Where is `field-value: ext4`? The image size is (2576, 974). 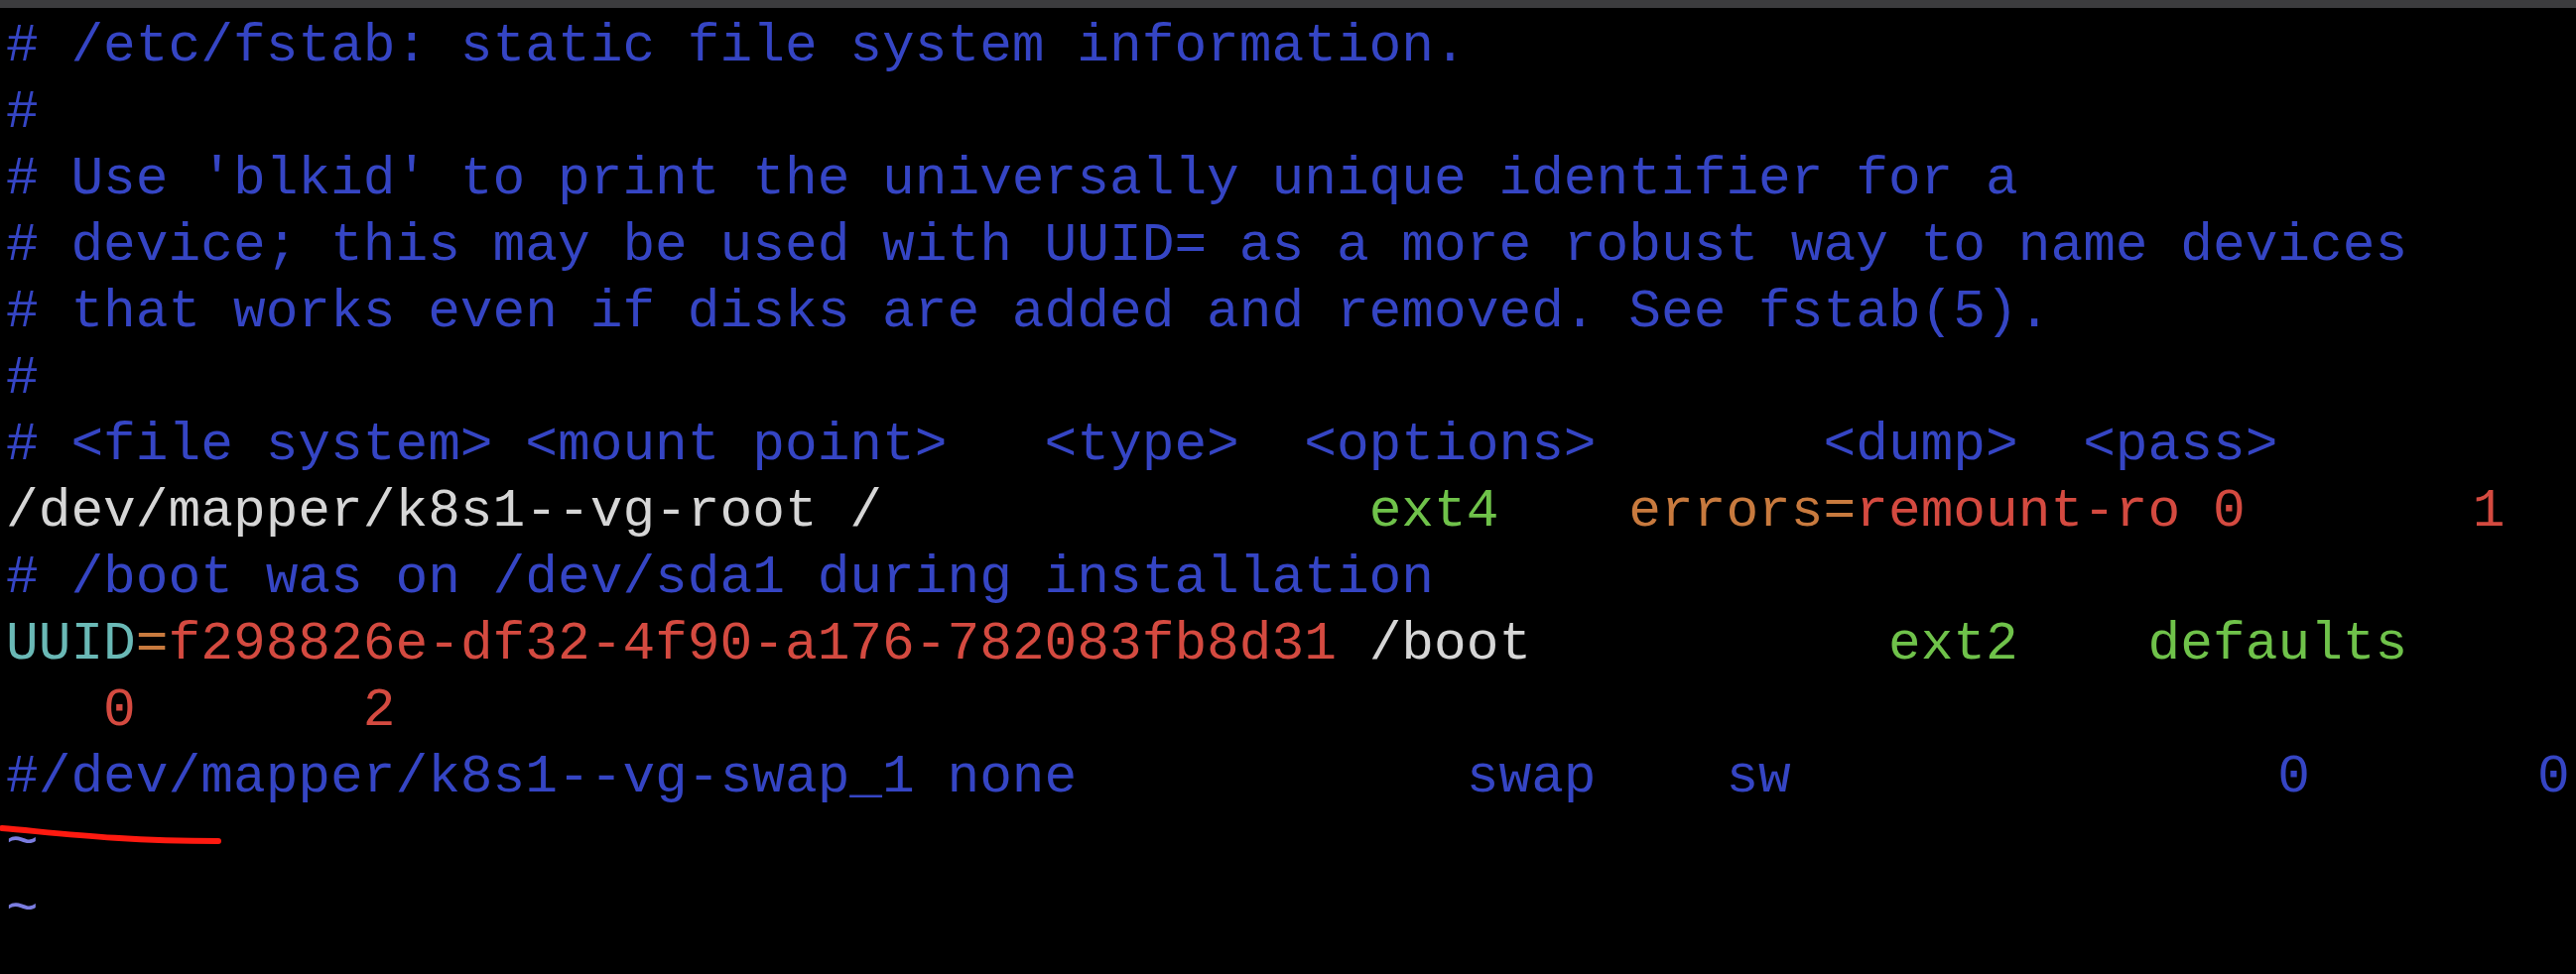
field-value: ext4 is located at coordinates (1433, 512).